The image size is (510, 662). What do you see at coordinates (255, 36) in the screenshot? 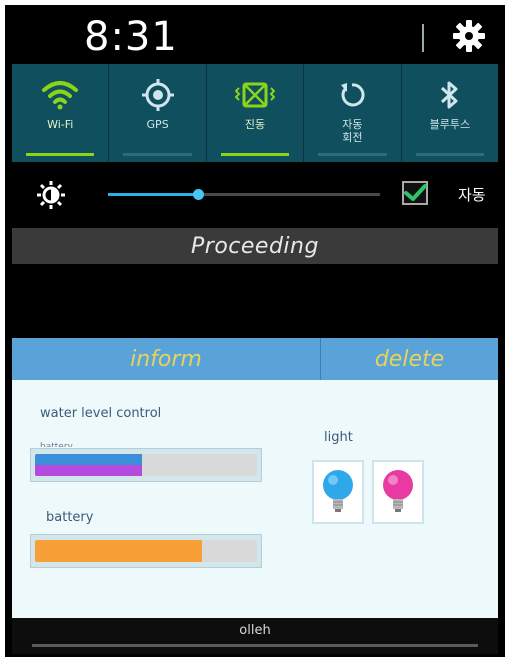
I see `status-bar: 8:31` at bounding box center [255, 36].